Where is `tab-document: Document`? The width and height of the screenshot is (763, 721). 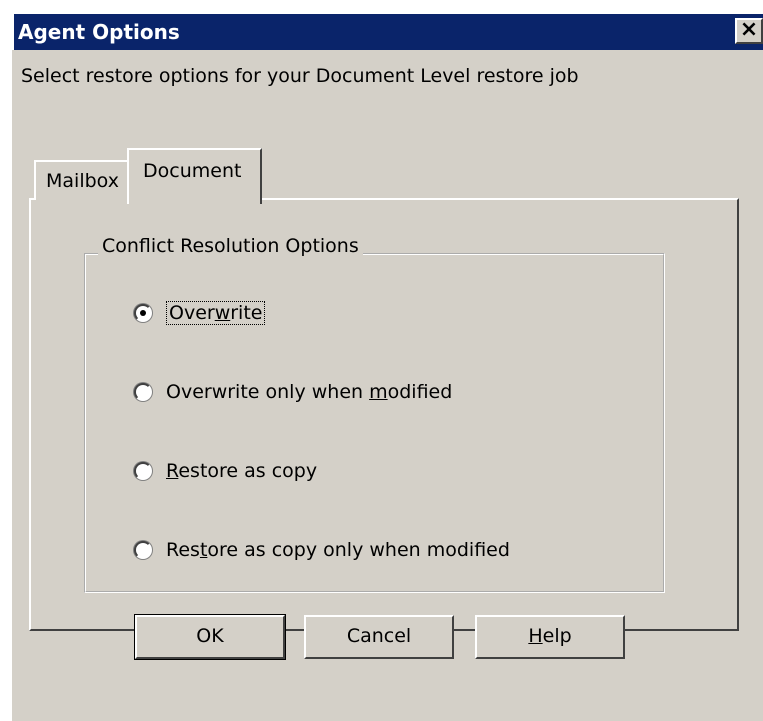
tab-document: Document is located at coordinates (194, 176).